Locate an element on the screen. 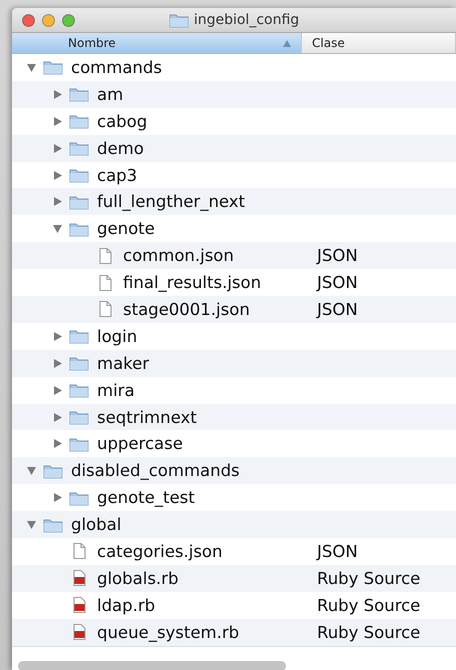  column-header: Nombre is located at coordinates (157, 43).